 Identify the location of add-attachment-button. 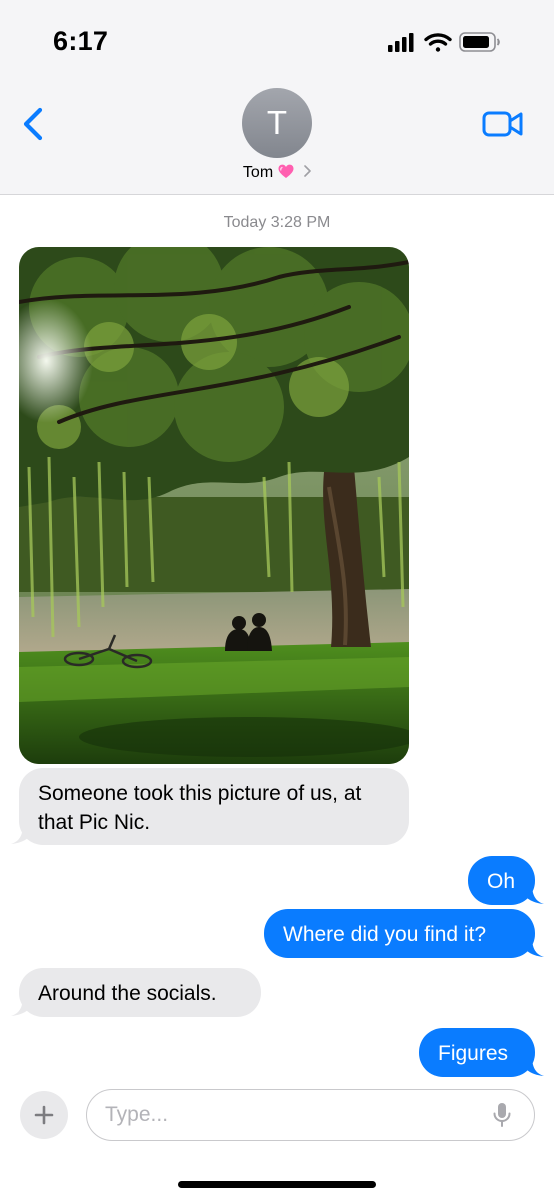
(44, 1115).